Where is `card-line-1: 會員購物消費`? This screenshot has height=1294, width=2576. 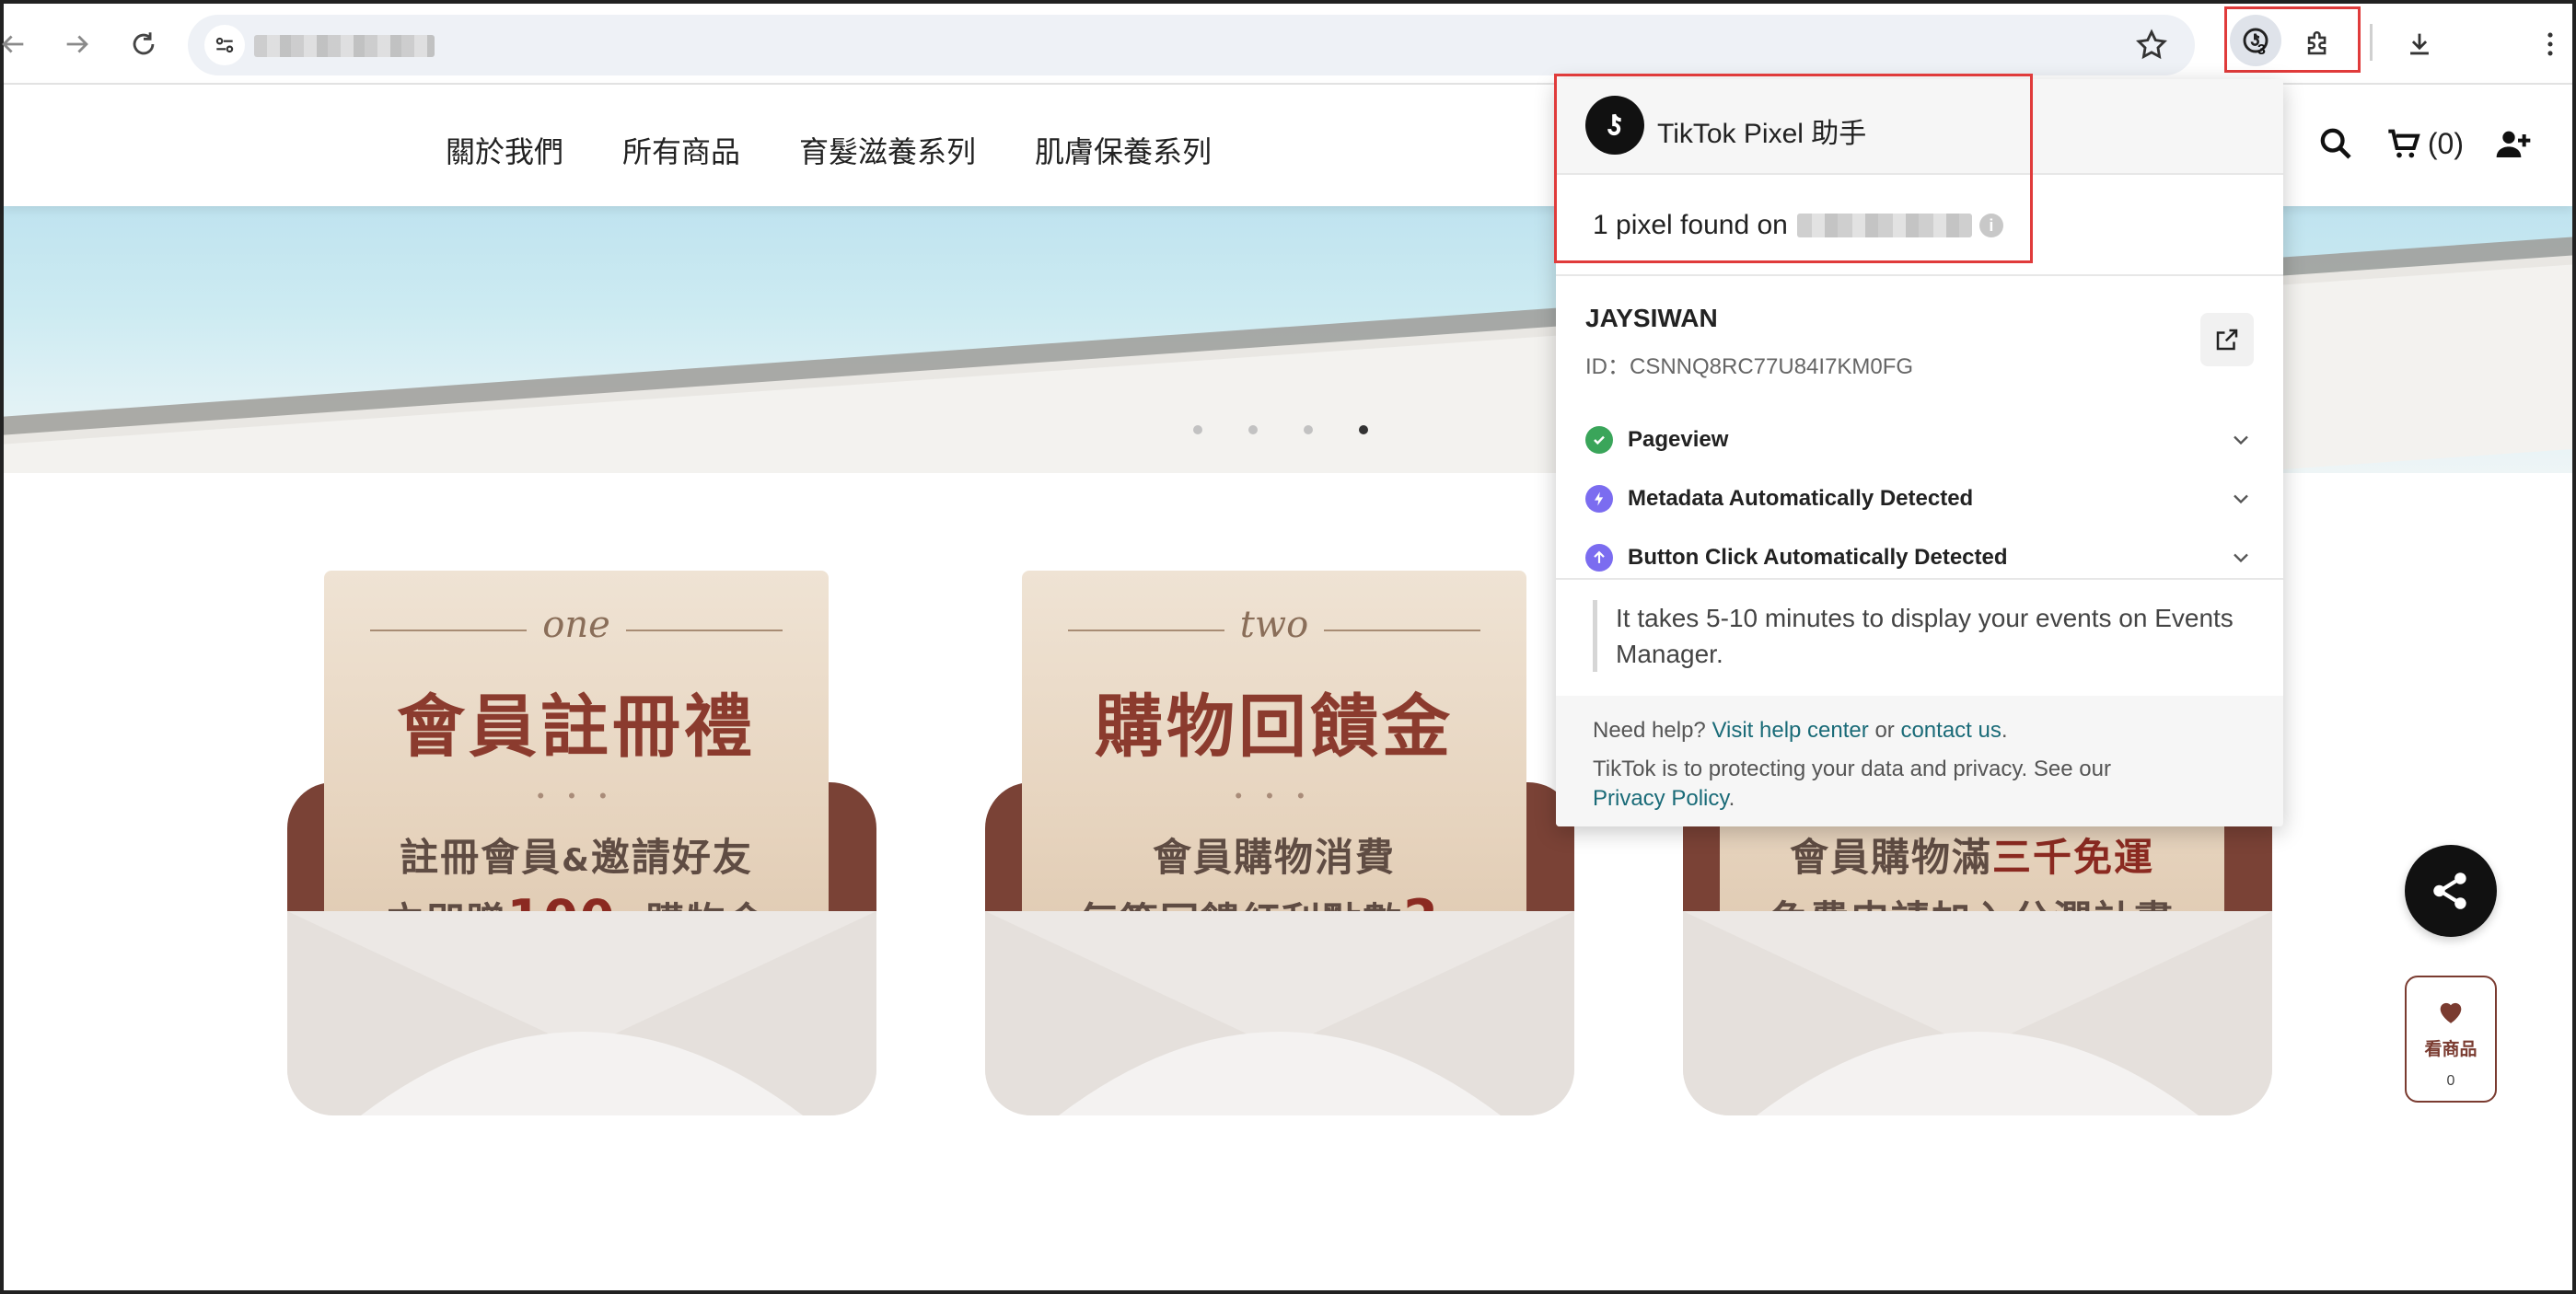
card-line-1: 會員購物消費 is located at coordinates (1274, 857).